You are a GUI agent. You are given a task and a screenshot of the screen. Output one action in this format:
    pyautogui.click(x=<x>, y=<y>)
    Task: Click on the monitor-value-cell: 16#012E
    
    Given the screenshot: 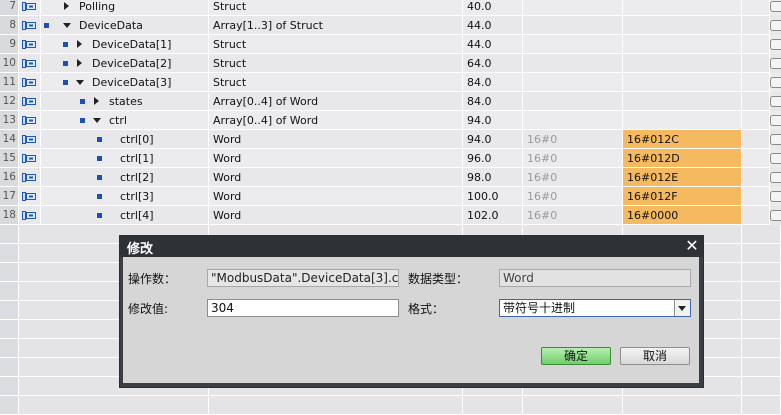 What is the action you would take?
    pyautogui.click(x=682, y=177)
    